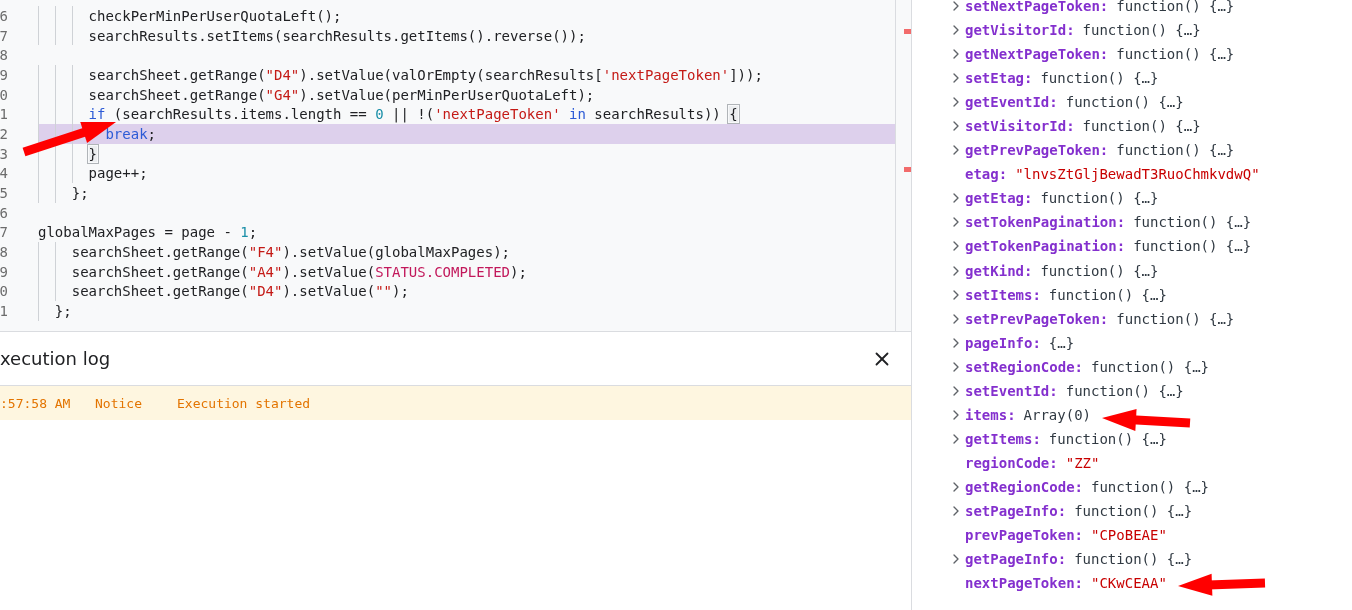 Image resolution: width=1352 pixels, height=610 pixels. What do you see at coordinates (1082, 462) in the screenshot?
I see `property-value: "ZZ"` at bounding box center [1082, 462].